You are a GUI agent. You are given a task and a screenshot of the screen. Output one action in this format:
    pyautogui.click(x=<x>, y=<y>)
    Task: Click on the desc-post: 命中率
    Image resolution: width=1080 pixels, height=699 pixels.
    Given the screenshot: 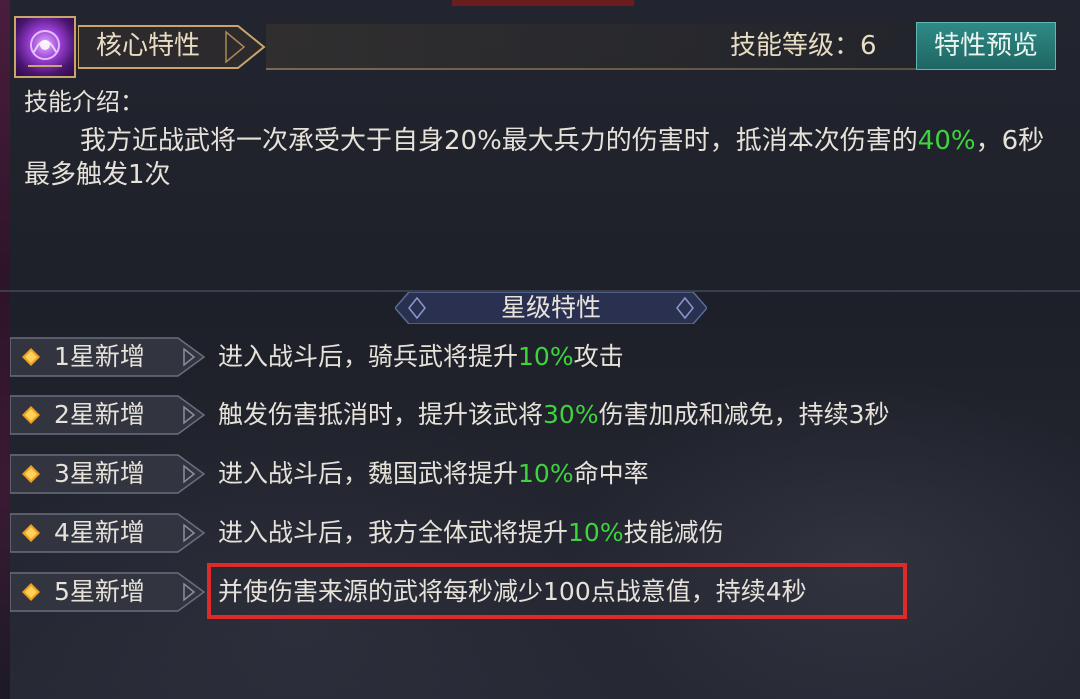 What is the action you would take?
    pyautogui.click(x=611, y=473)
    